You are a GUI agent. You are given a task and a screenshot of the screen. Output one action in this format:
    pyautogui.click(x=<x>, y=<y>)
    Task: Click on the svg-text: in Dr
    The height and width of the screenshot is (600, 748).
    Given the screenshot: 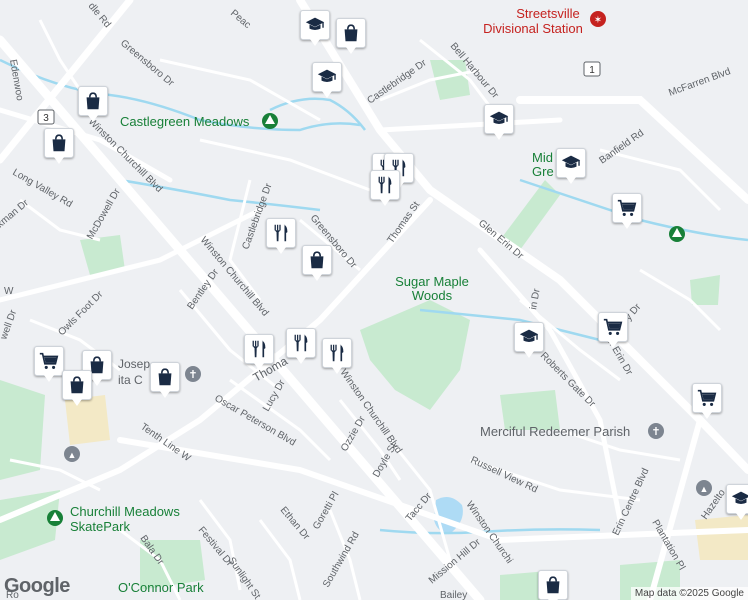 What is the action you would take?
    pyautogui.click(x=535, y=298)
    